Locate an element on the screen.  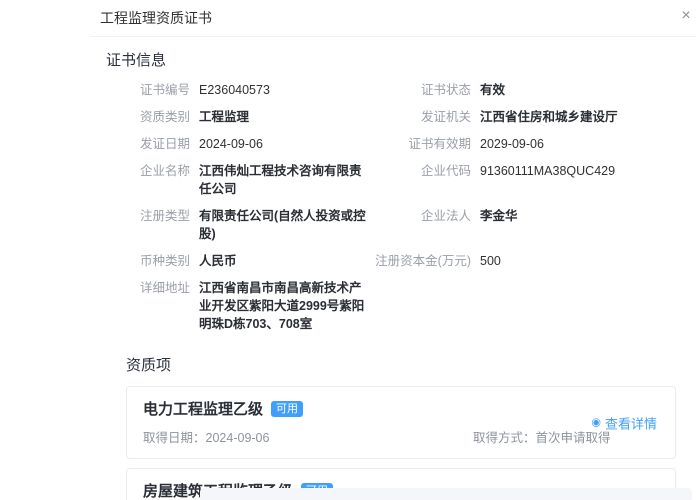
qualification-title-row: 电力工程监理乙级 可用 is located at coordinates (401, 408).